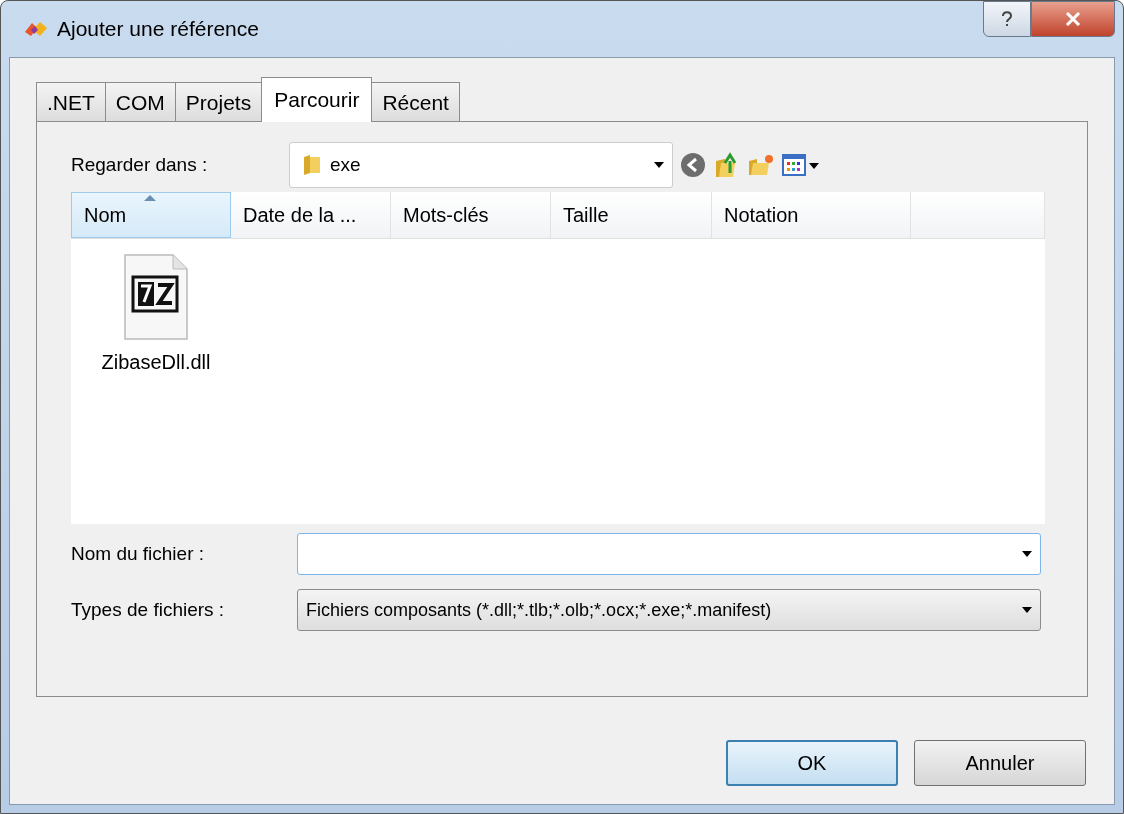  Describe the element at coordinates (669, 610) in the screenshot. I see `file-types-dropdown: Fichiers composants (*.dll;*.tlb;*.olb;*.ocx;*.exe;*.manifest)` at that location.